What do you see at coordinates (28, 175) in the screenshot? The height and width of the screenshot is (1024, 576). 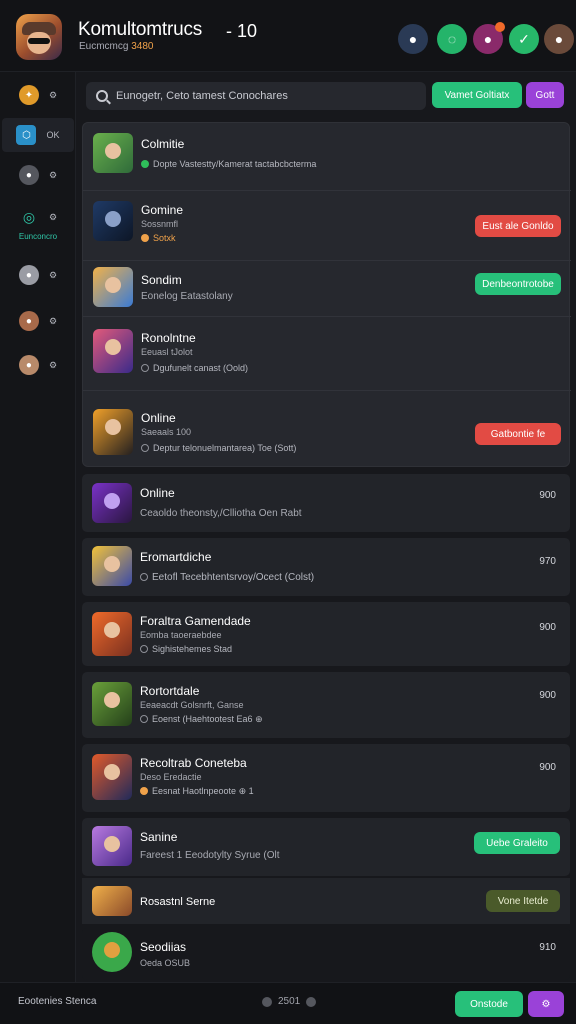 I see `gear-icon: ●` at bounding box center [28, 175].